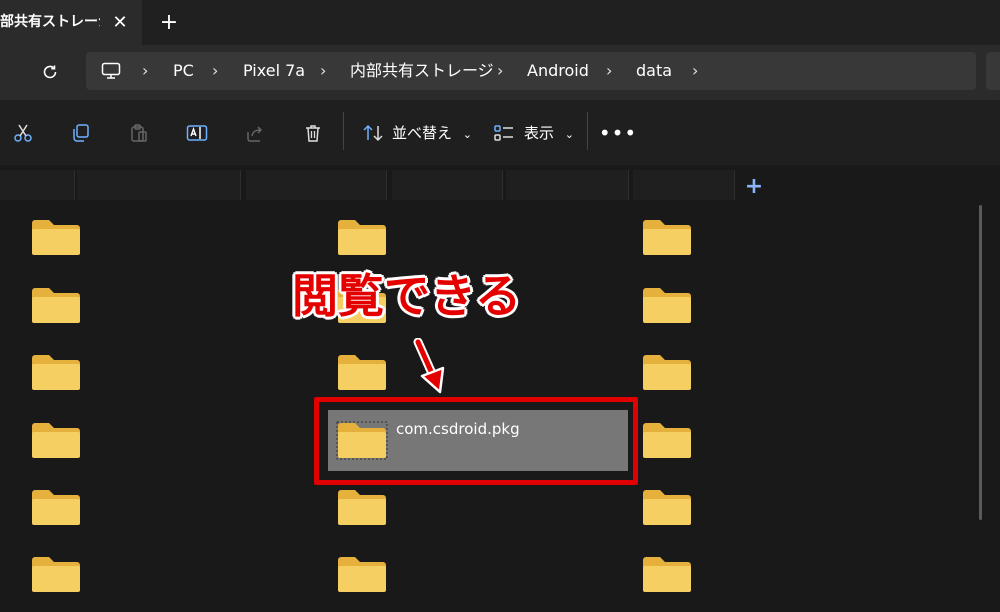 This screenshot has height=612, width=1000. Describe the element at coordinates (183, 71) in the screenshot. I see `breadcrumb-pc: PC` at that location.